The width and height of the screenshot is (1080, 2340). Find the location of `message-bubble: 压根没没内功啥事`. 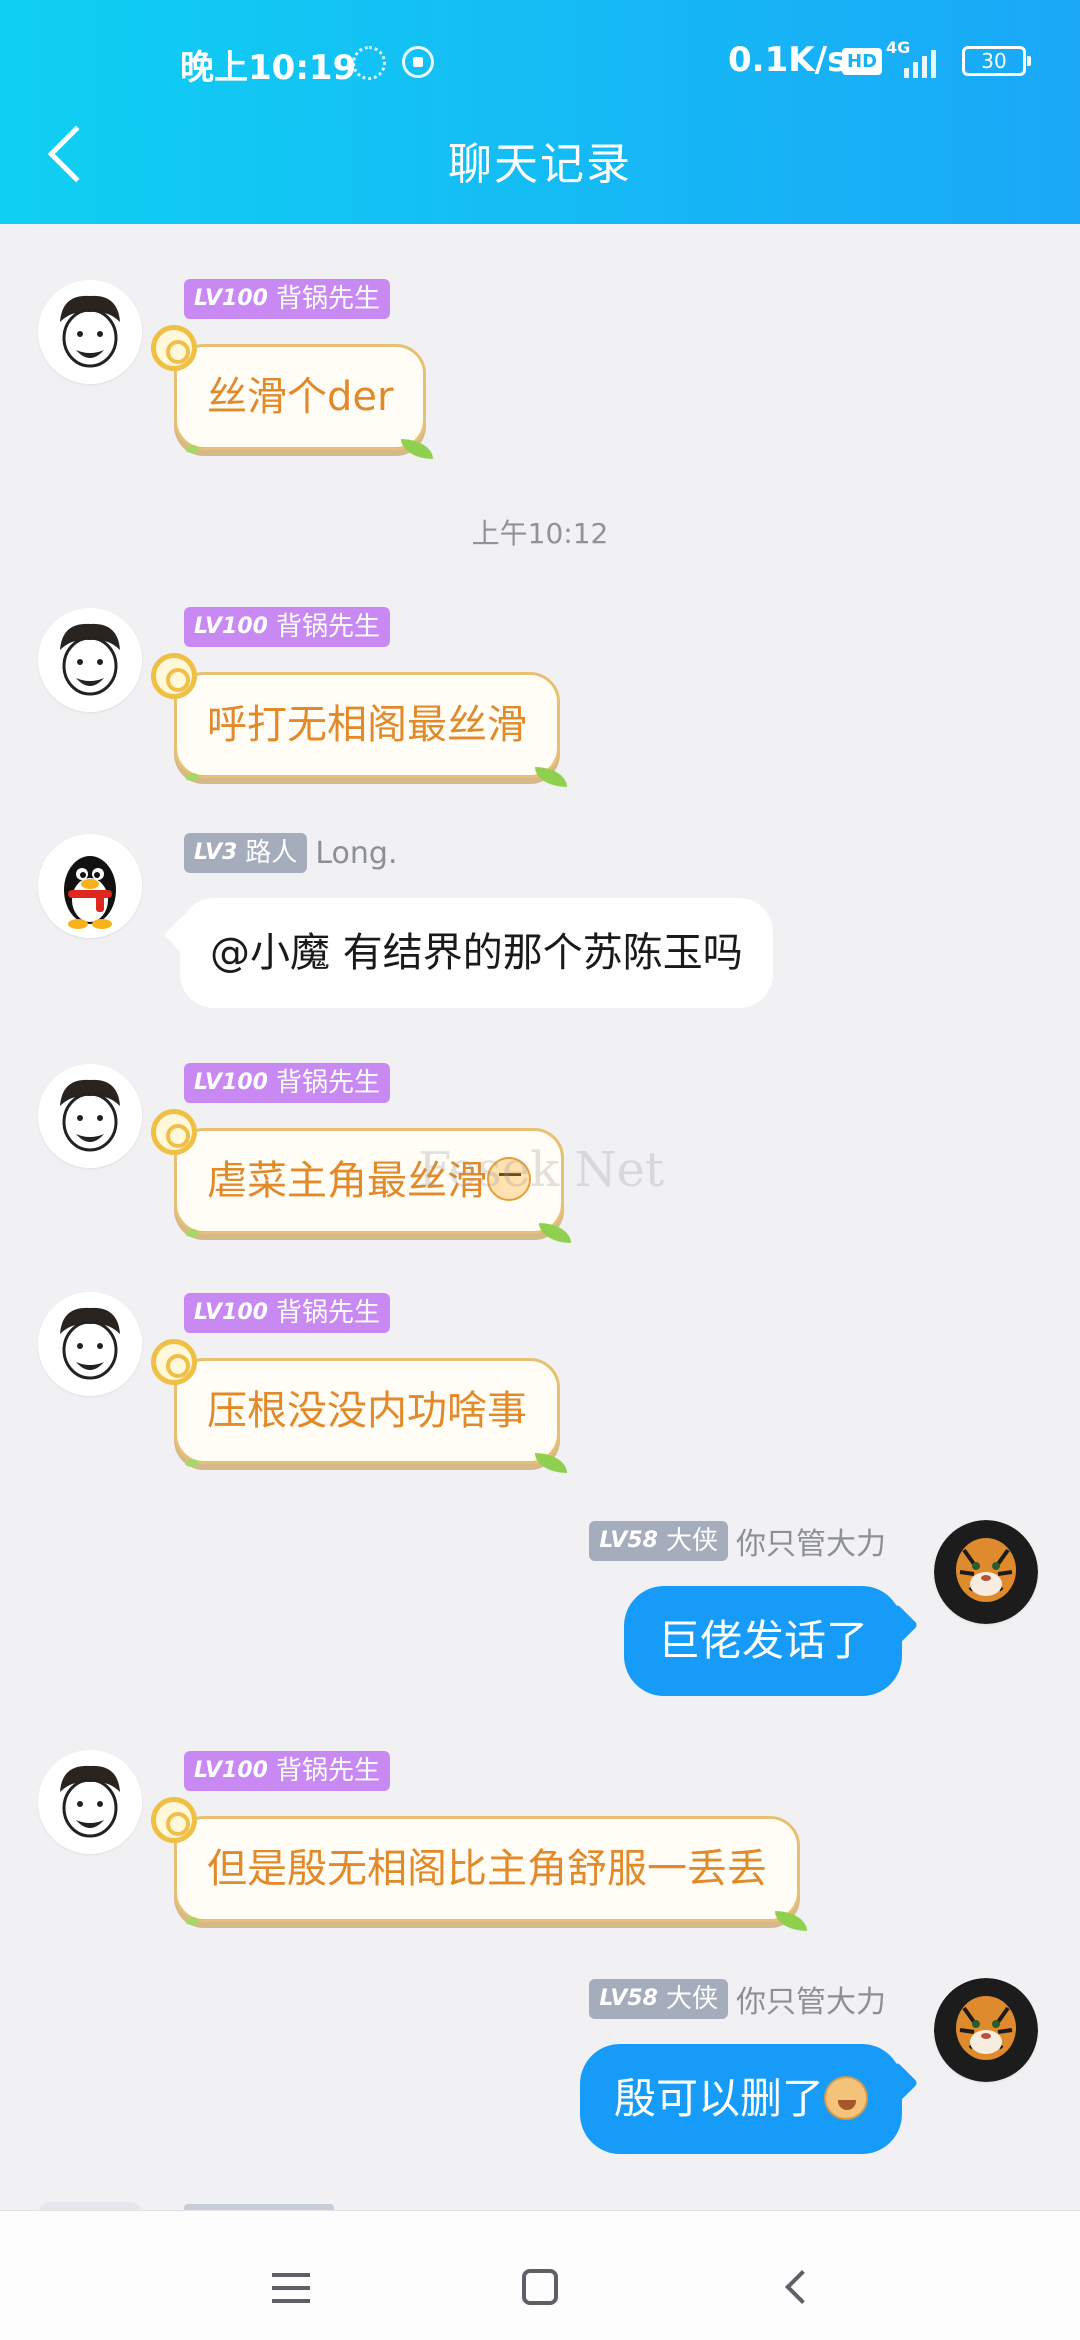

message-bubble: 压根没没内功啥事 is located at coordinates (359, 1406).